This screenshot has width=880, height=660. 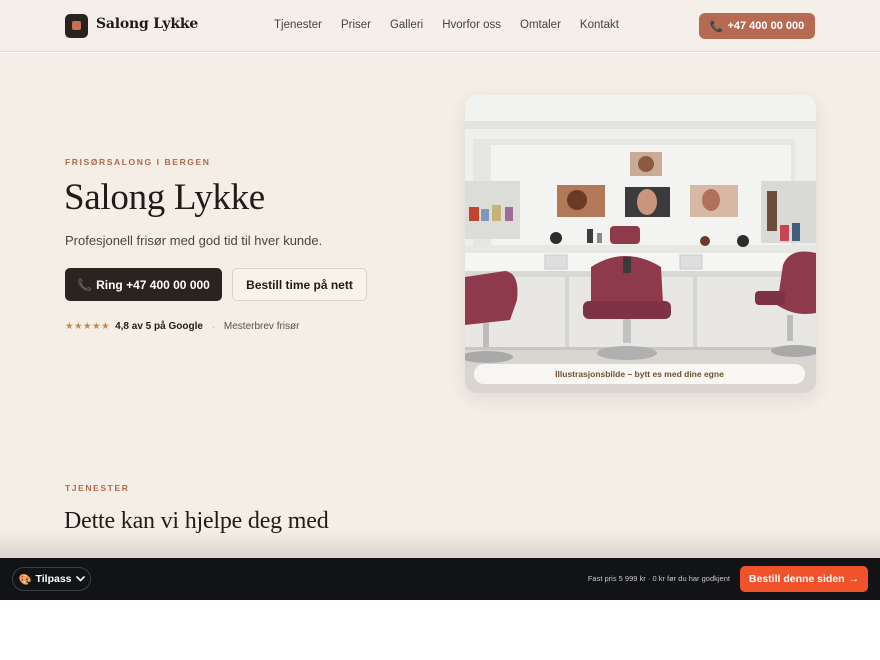 What do you see at coordinates (796, 579) in the screenshot?
I see `order-page-label: Bestill denne siden` at bounding box center [796, 579].